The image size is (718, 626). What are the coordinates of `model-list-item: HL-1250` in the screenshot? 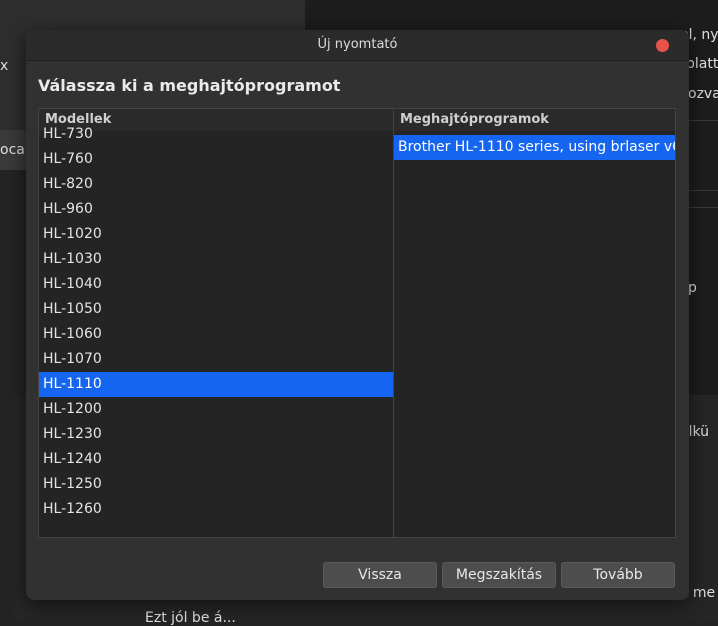 It's located at (216, 484).